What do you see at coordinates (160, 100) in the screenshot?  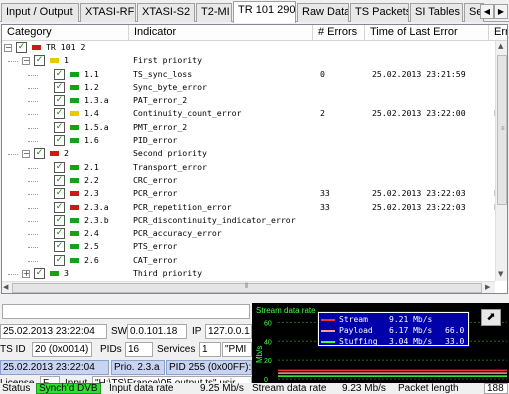 I see `indicator-cell: PAT_error_2` at bounding box center [160, 100].